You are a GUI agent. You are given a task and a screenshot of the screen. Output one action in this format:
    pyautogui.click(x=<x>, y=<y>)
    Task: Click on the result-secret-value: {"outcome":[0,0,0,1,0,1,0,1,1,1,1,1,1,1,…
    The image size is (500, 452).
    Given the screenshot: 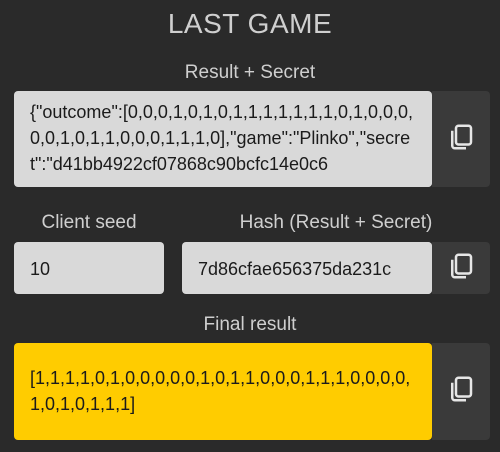 What is the action you would take?
    pyautogui.click(x=222, y=138)
    